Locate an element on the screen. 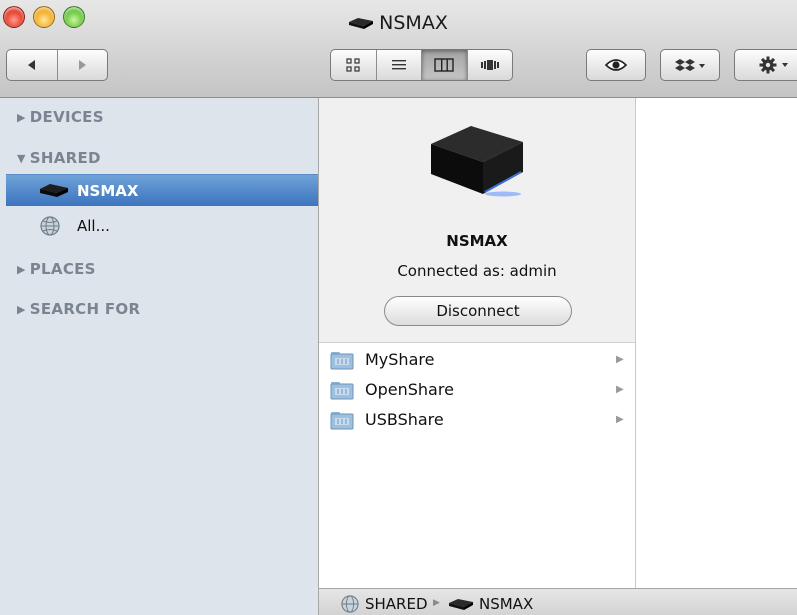 This screenshot has width=797, height=615. sidebar-section-devices: ▶ DEVICES is located at coordinates (60, 117).